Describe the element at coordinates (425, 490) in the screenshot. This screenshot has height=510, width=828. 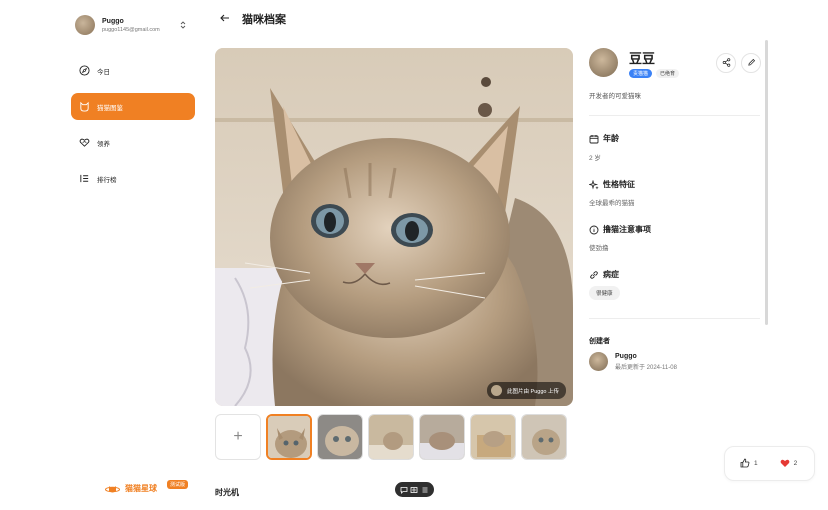
I see `menu-icon` at that location.